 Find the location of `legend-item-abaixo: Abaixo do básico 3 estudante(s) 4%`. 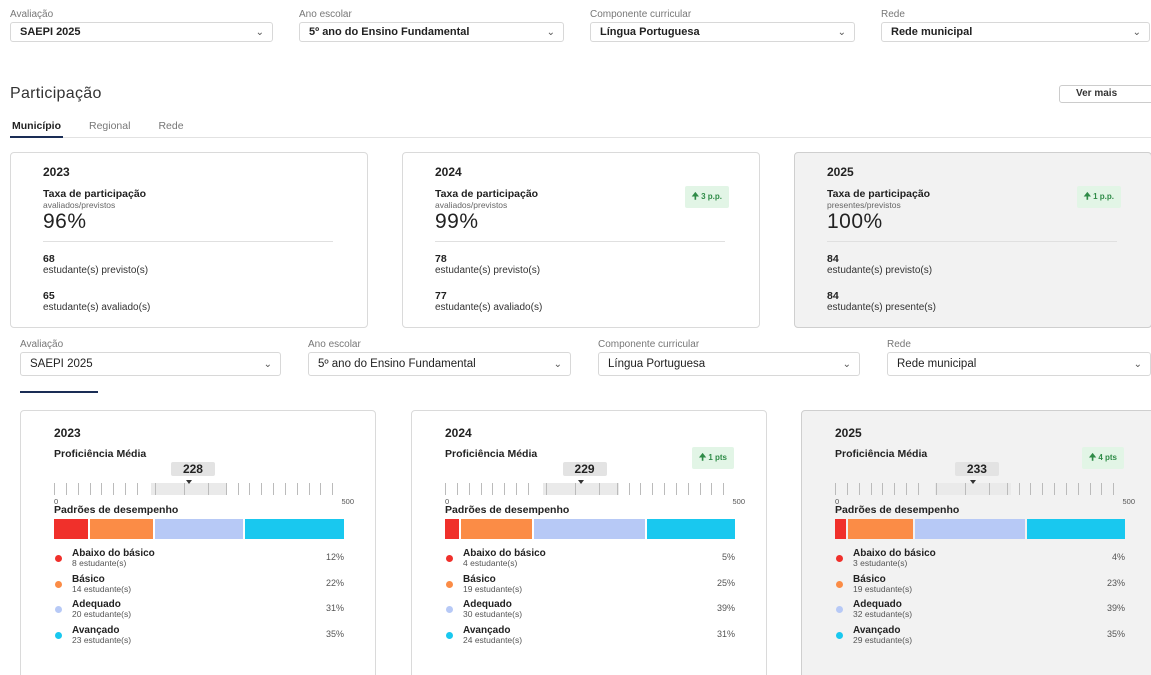

legend-item-abaixo: Abaixo do básico 3 estudante(s) 4% is located at coordinates (980, 562).